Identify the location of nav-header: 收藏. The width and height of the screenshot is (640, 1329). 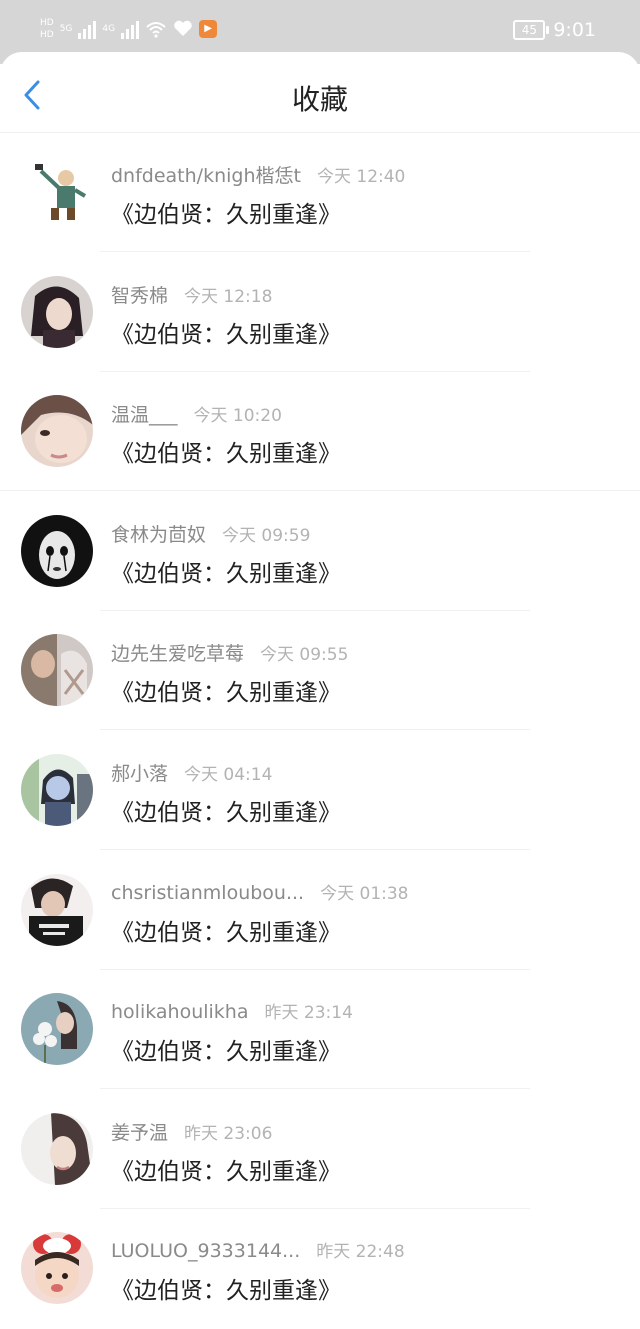
(320, 92).